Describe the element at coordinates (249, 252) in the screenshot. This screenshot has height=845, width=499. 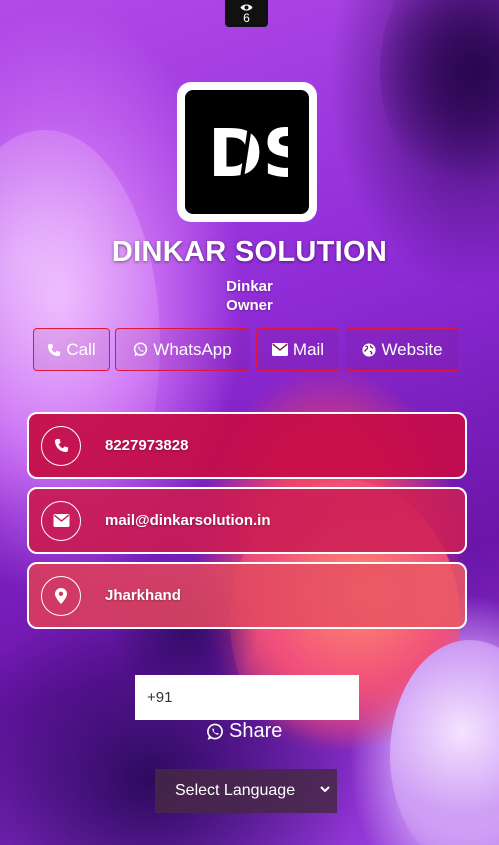
I see `company-name: DINKAR SOLUTION` at that location.